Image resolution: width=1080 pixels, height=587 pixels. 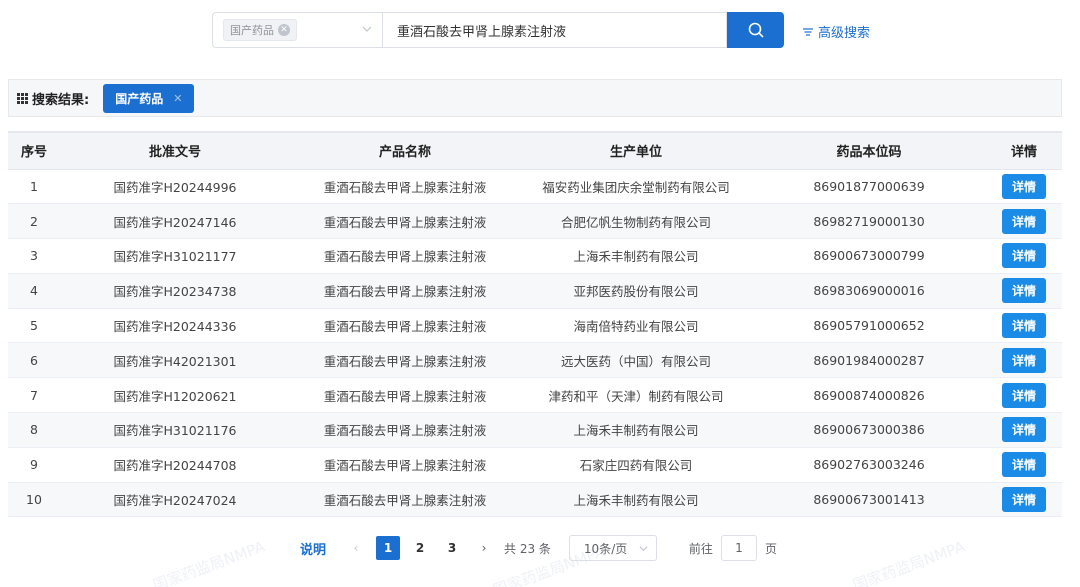 I want to click on goto-page-input, so click(x=738, y=548).